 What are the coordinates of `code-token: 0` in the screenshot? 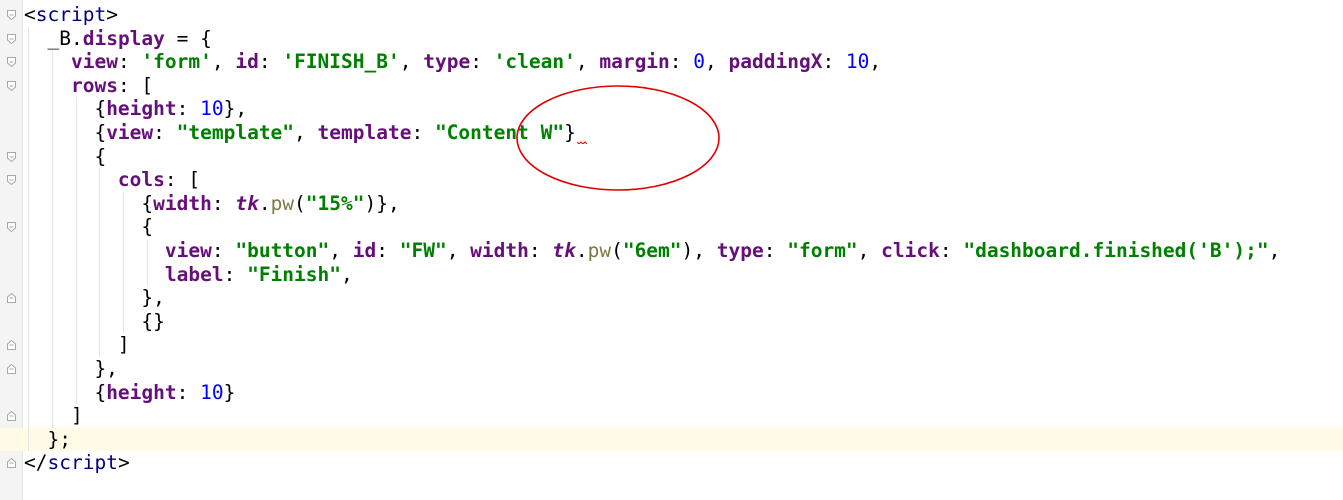 It's located at (699, 62).